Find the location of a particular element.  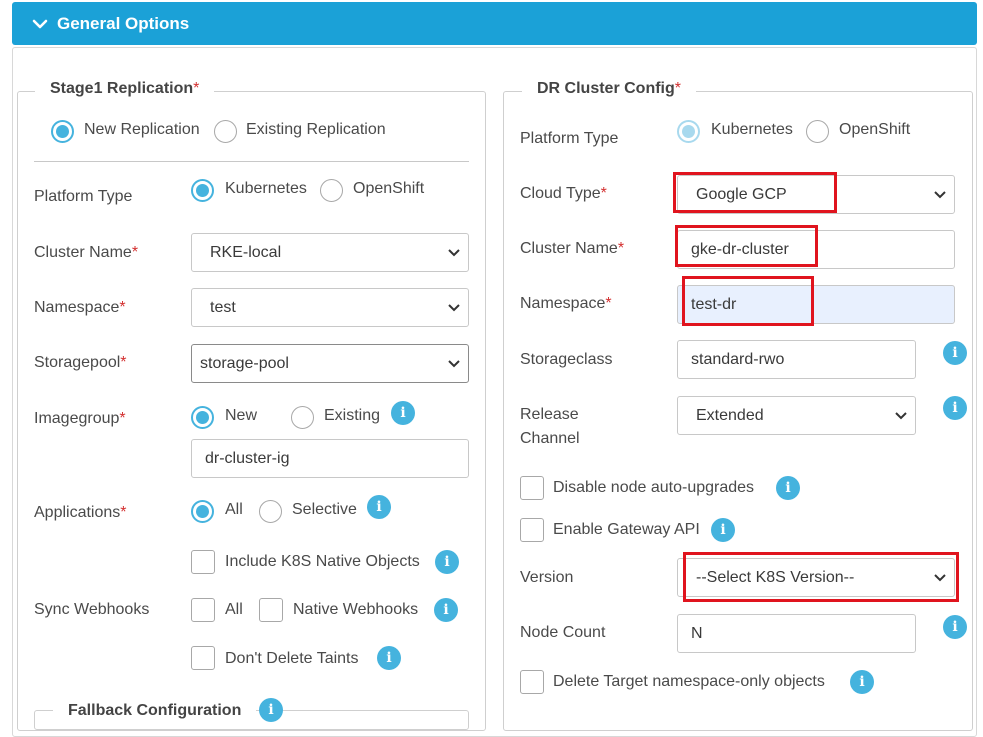

cluster-name-value: RKE-local is located at coordinates (246, 252).